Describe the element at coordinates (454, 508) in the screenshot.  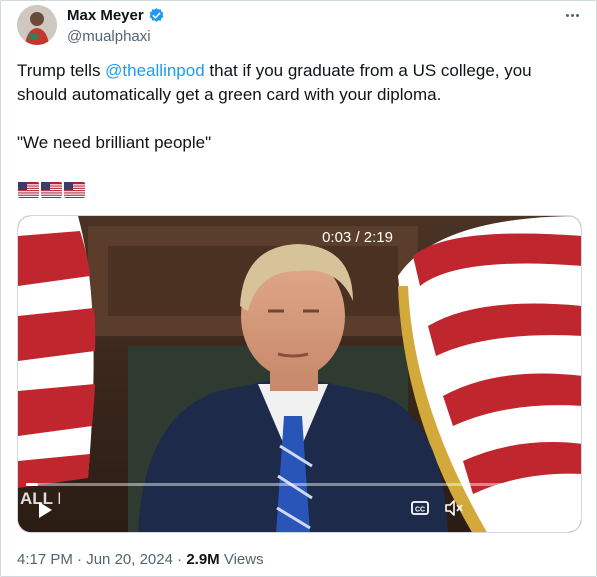
I see `mute-icon` at that location.